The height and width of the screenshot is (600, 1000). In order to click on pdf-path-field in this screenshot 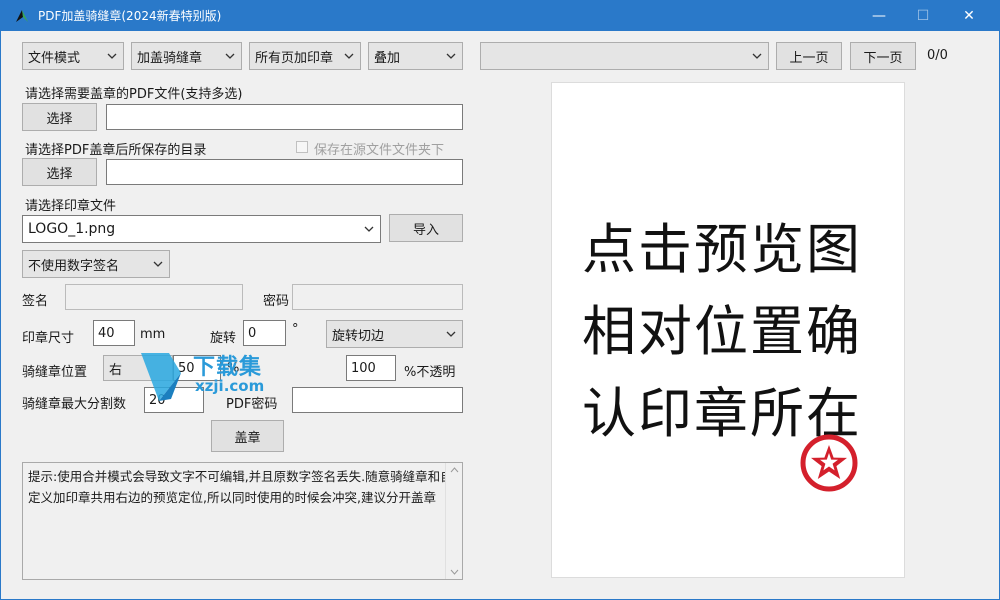, I will do `click(284, 117)`.